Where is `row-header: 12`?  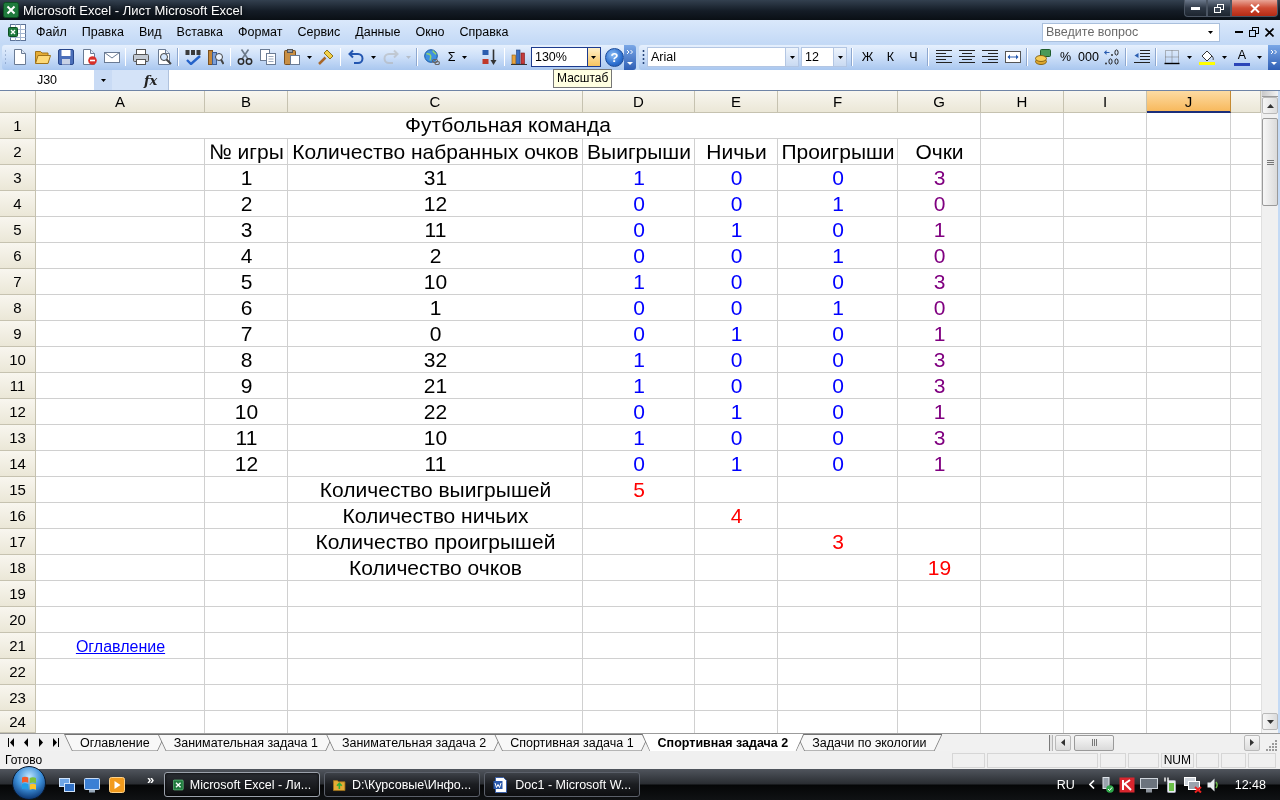
row-header: 12 is located at coordinates (18, 412).